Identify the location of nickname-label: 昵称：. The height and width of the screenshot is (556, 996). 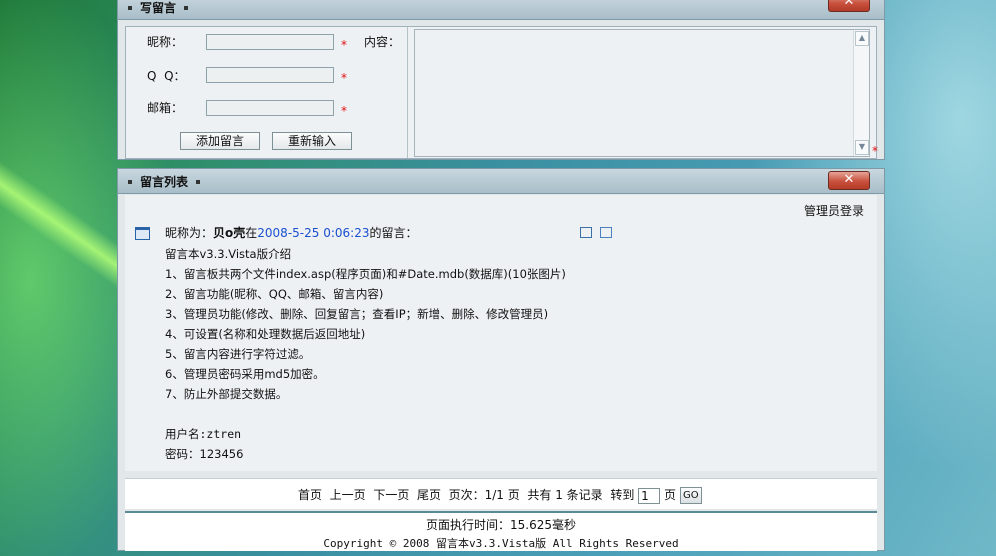
(165, 42).